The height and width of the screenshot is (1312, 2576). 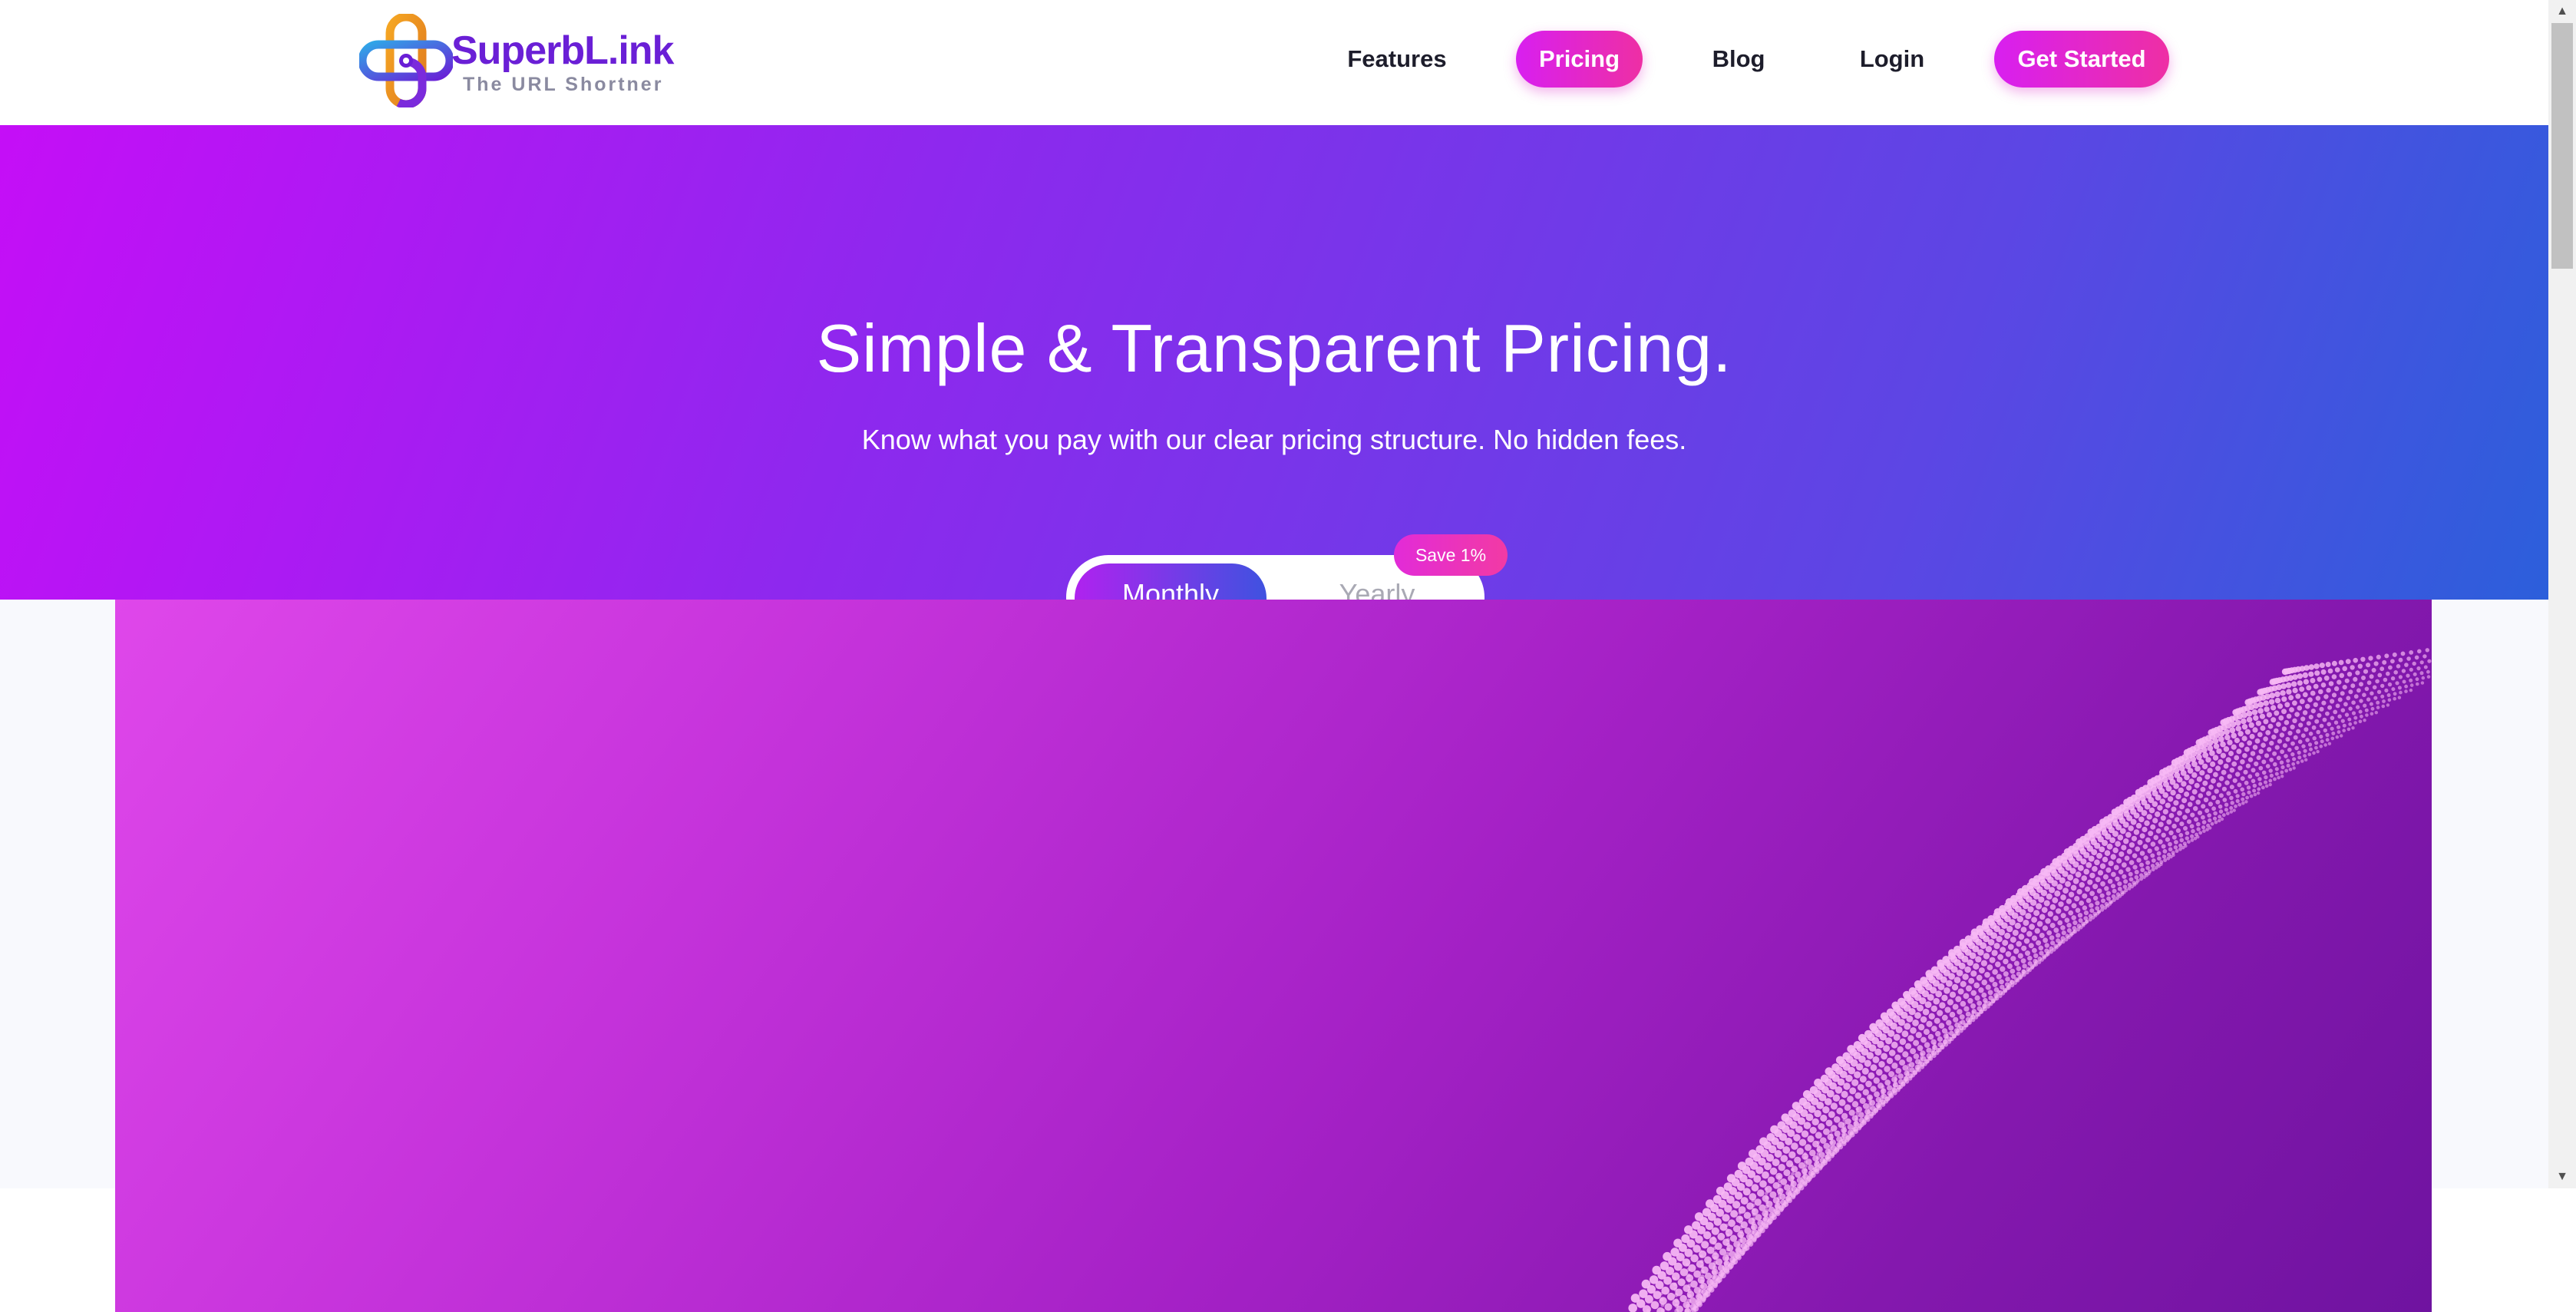 What do you see at coordinates (563, 84) in the screenshot?
I see `brand-tagline: The URL Shortner` at bounding box center [563, 84].